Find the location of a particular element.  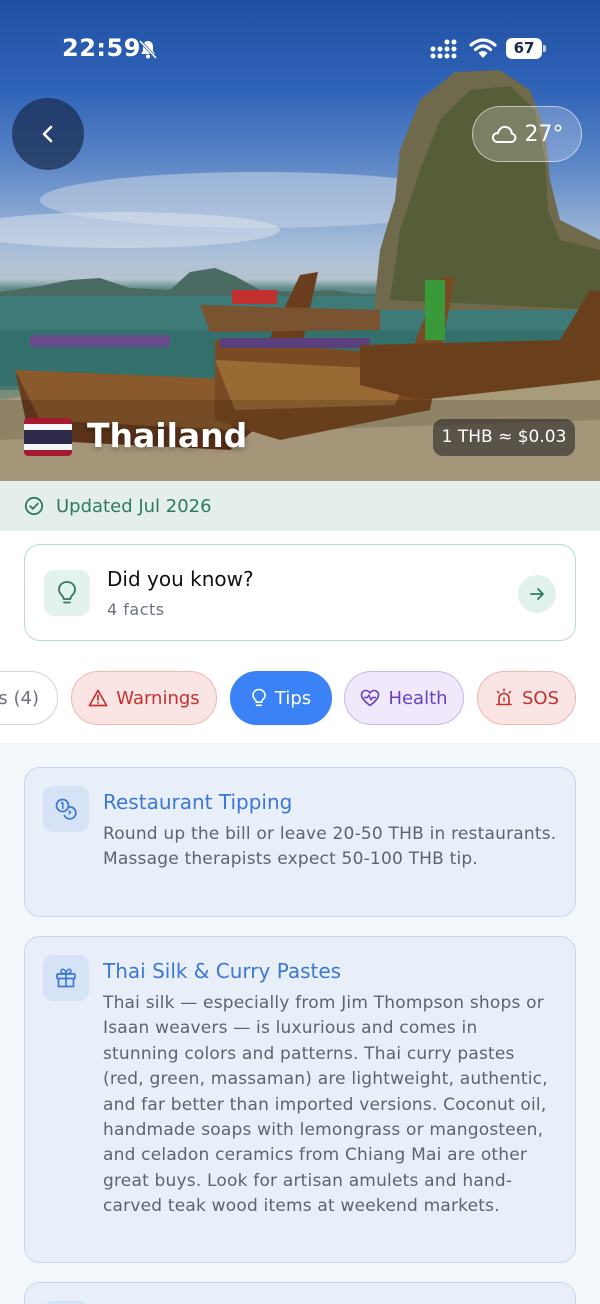

did-you-know-icon-box is located at coordinates (67, 593).